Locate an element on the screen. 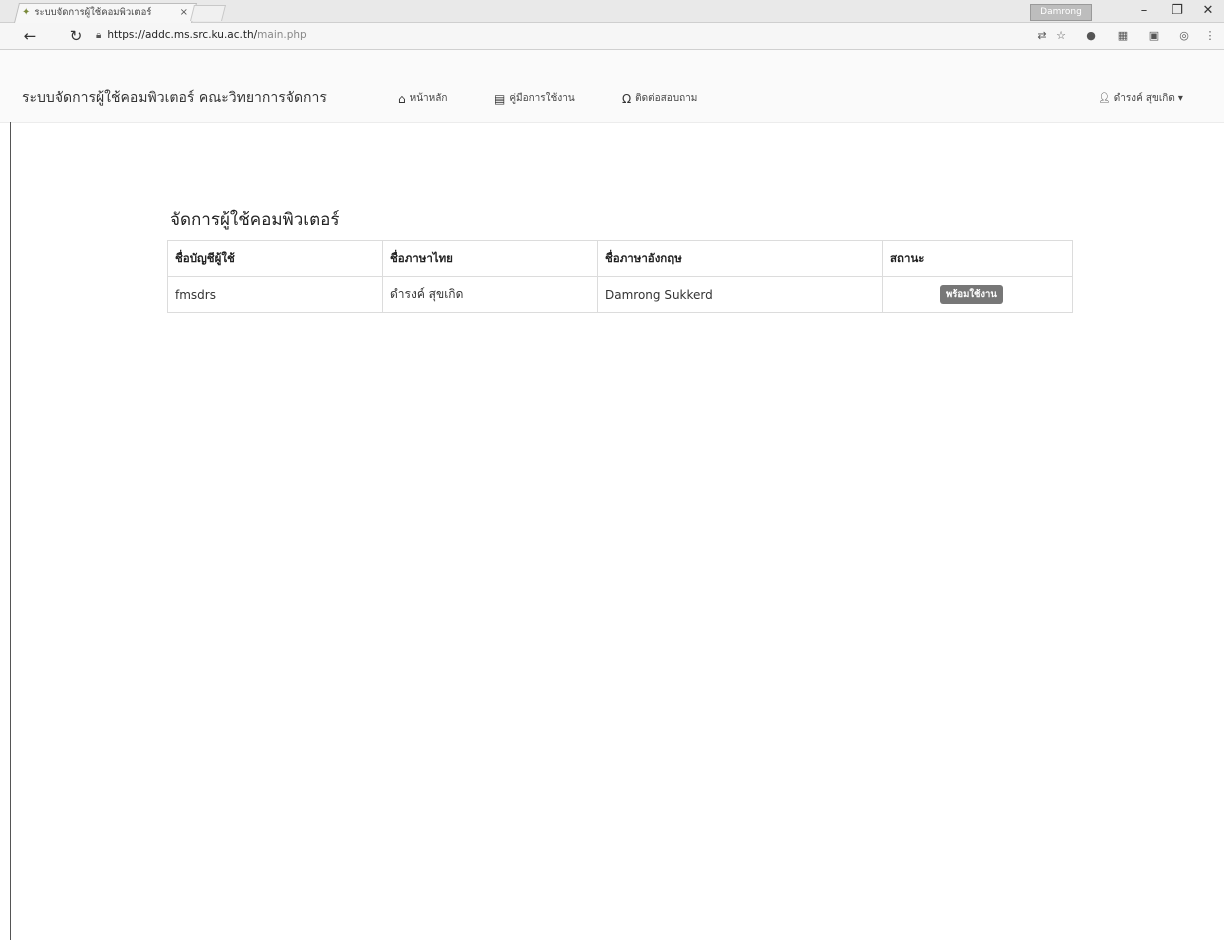  extension-icon: ● is located at coordinates (1091, 36).